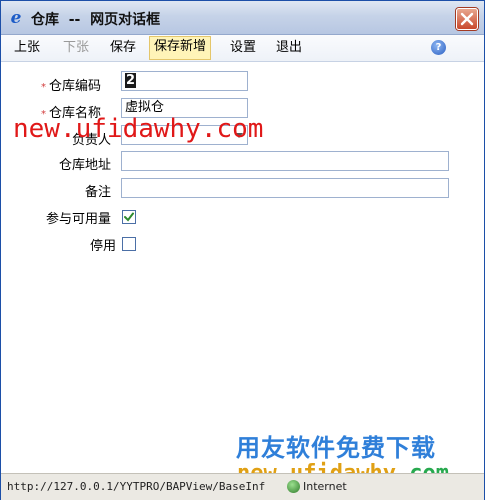 This screenshot has width=485, height=500. I want to click on save-new-button: 保存新增, so click(180, 48).